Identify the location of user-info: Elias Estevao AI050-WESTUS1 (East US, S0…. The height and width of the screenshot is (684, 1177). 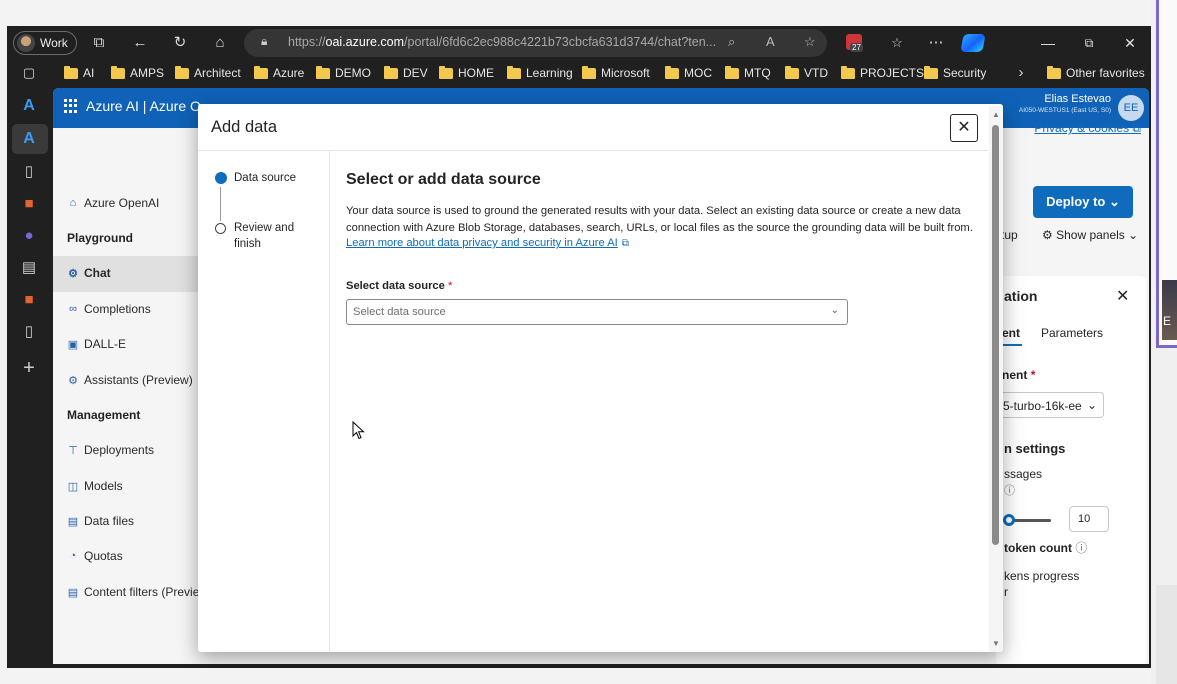
(1065, 103).